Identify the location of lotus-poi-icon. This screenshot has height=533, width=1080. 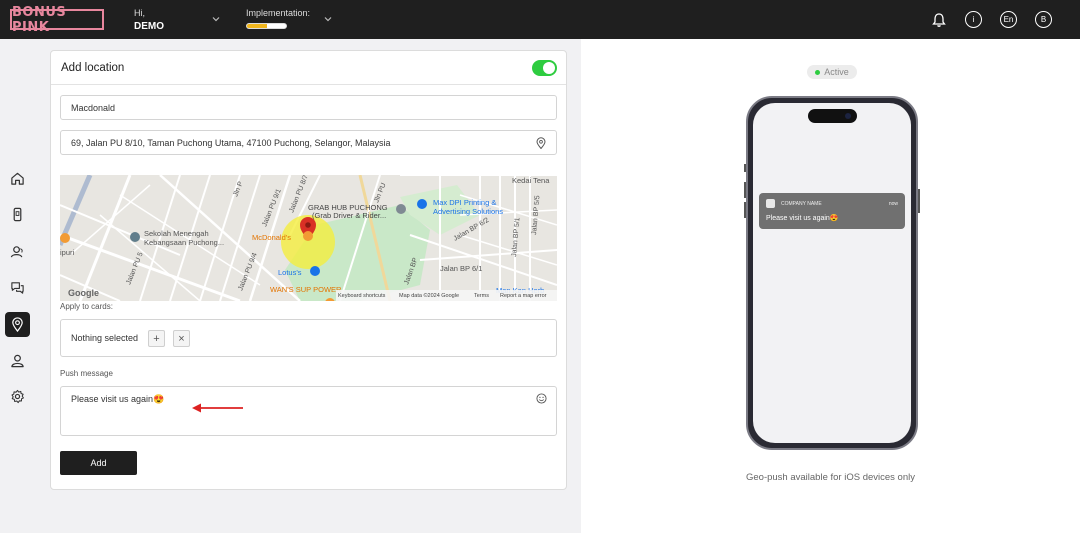
(315, 271).